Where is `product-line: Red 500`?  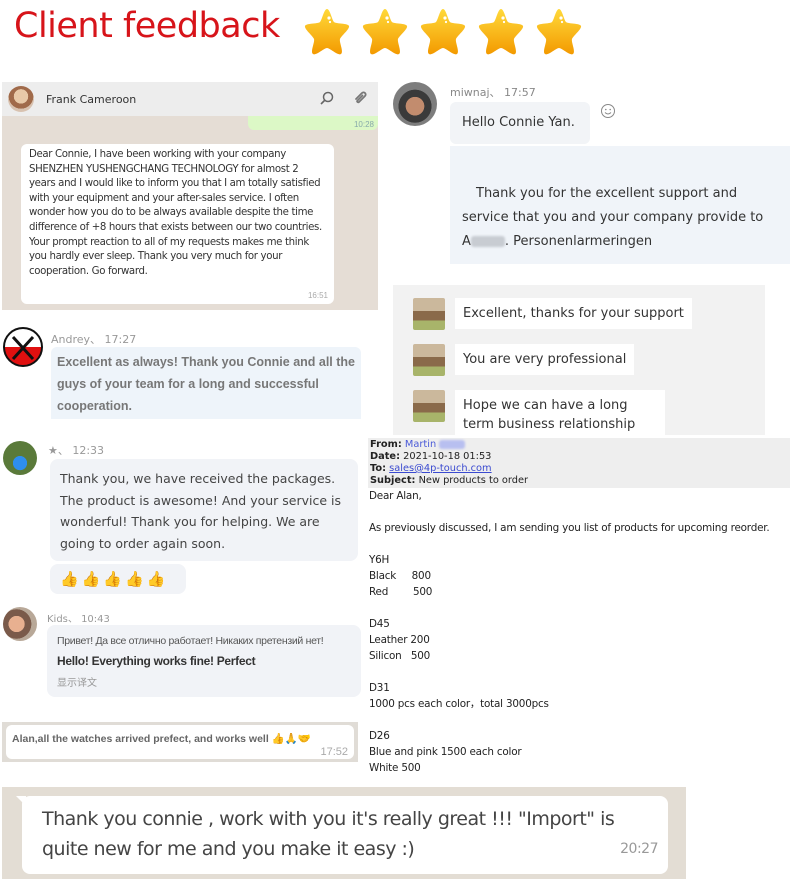 product-line: Red 500 is located at coordinates (401, 592).